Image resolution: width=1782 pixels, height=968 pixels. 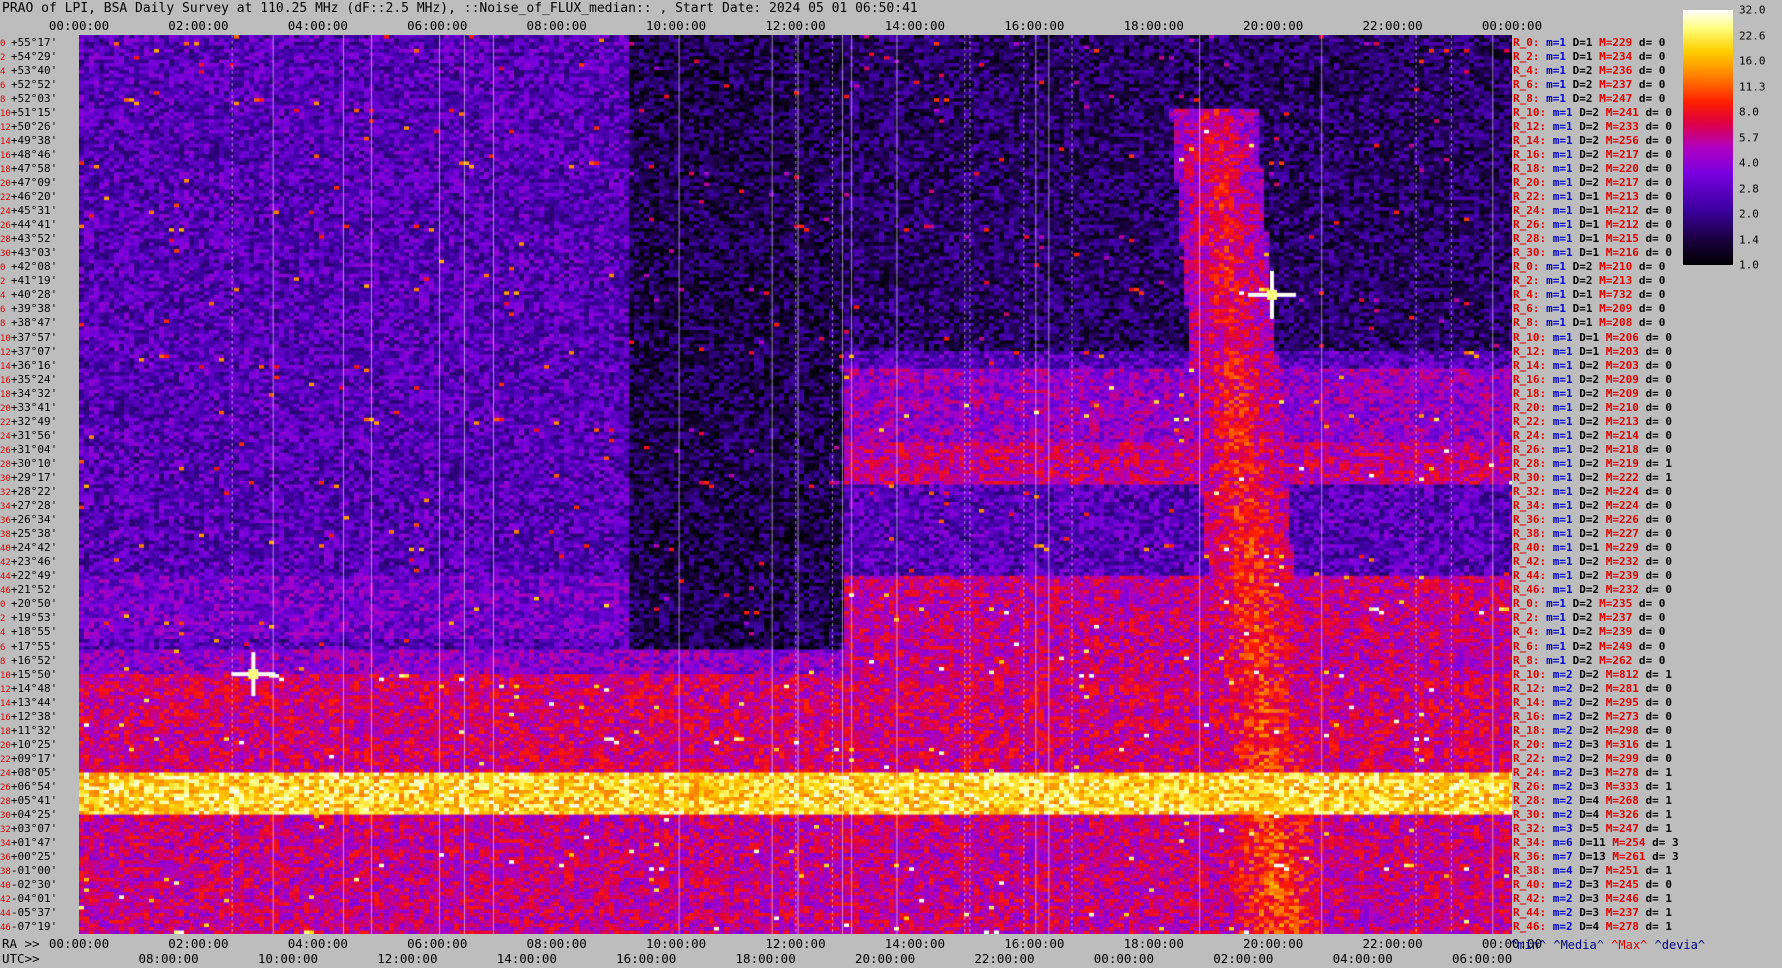 What do you see at coordinates (1622, 211) in the screenshot?
I see `row-stat-mx: M=212` at bounding box center [1622, 211].